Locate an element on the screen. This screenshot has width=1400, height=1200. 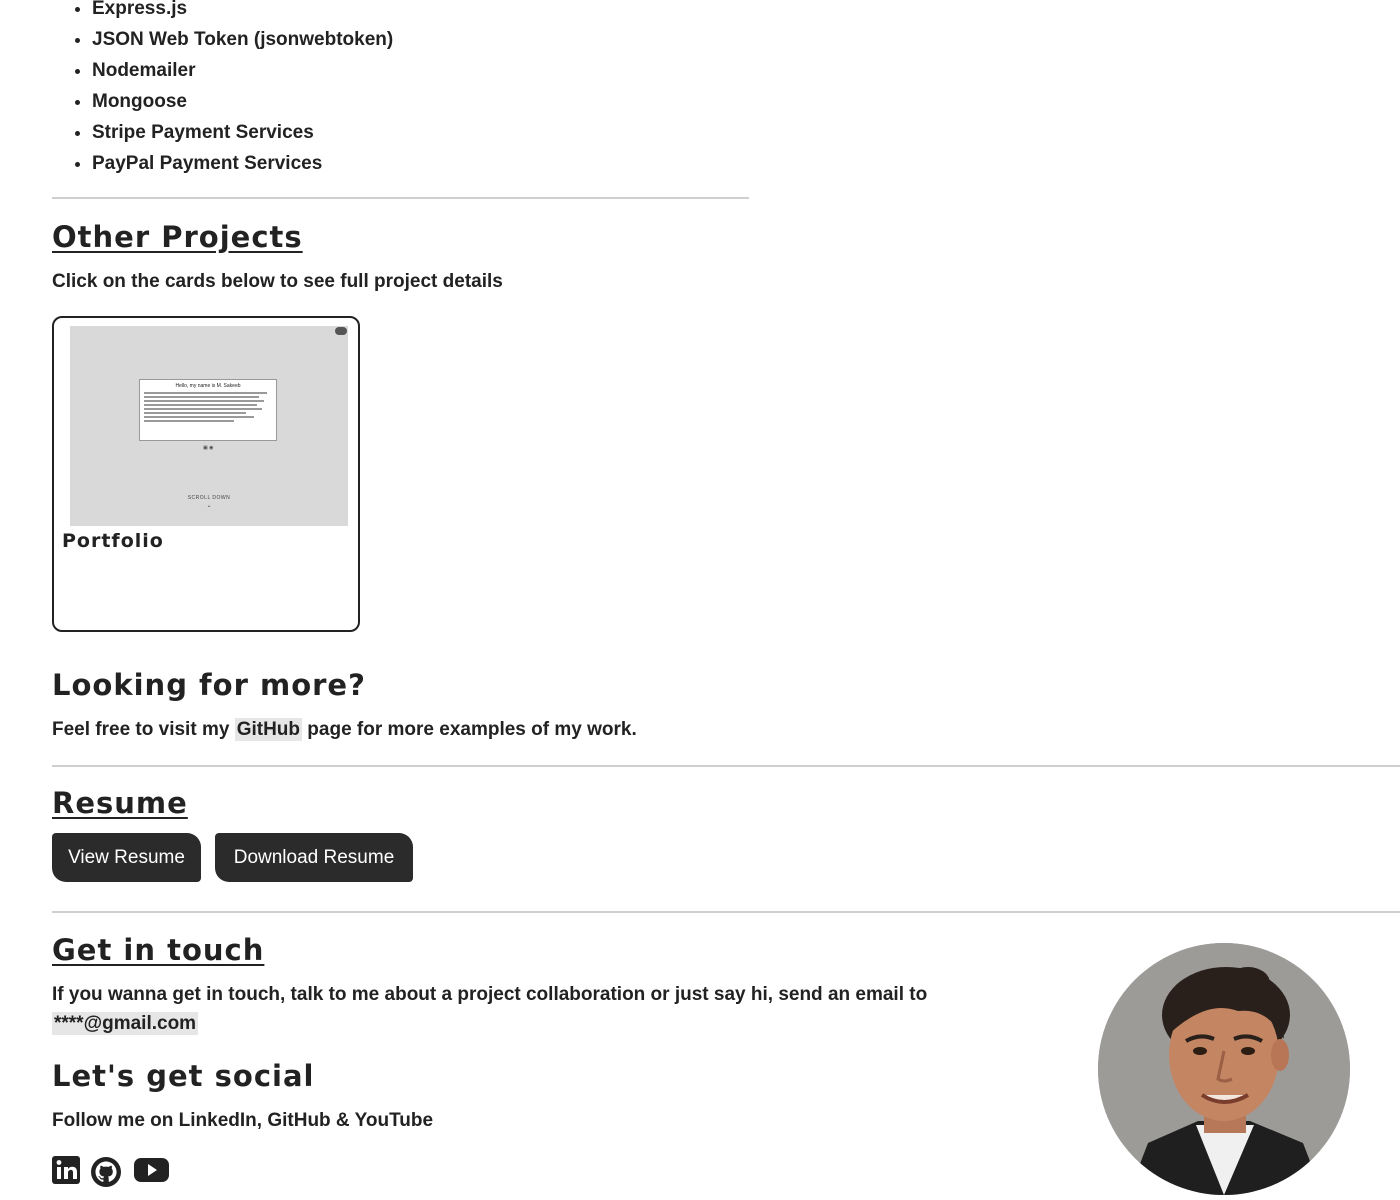
thumbnail-scroll-label: SCROLL DOWN is located at coordinates (209, 498).